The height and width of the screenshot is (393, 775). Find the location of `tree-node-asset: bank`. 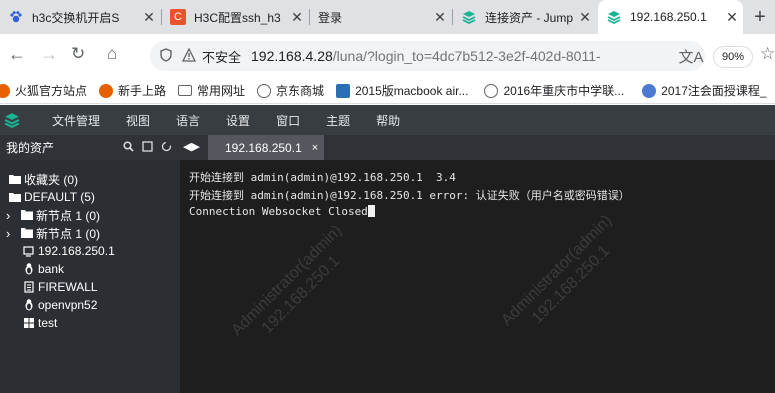

tree-node-asset: bank is located at coordinates (43, 269).